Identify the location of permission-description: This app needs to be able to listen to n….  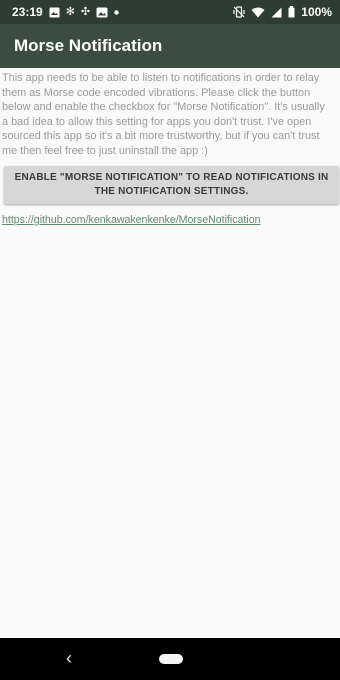
(163, 114).